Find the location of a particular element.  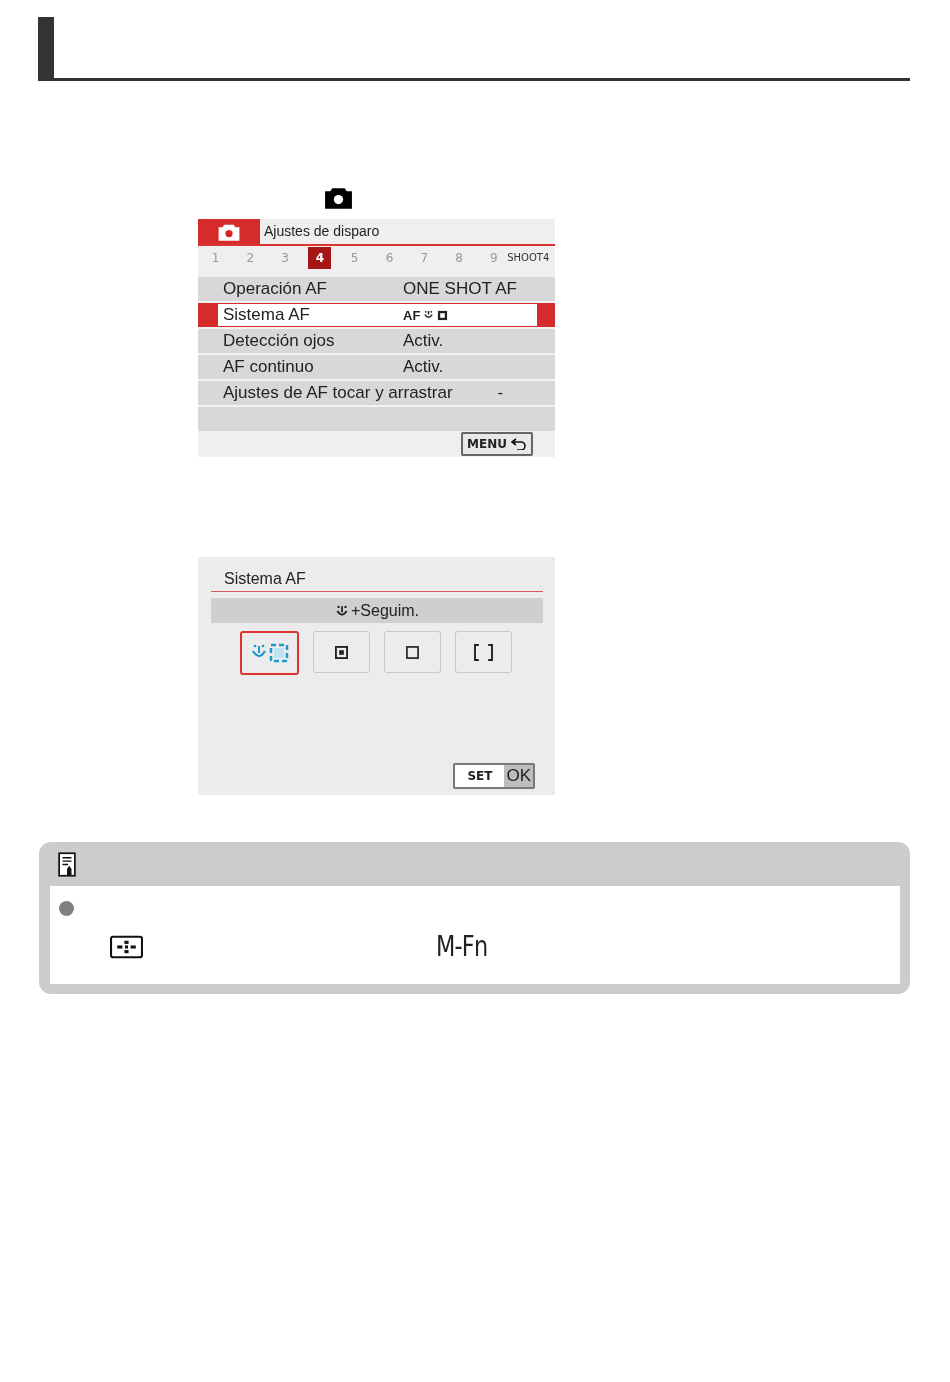

menu-item: Ajustes de AF tocar y arrastrar - is located at coordinates (376, 394).